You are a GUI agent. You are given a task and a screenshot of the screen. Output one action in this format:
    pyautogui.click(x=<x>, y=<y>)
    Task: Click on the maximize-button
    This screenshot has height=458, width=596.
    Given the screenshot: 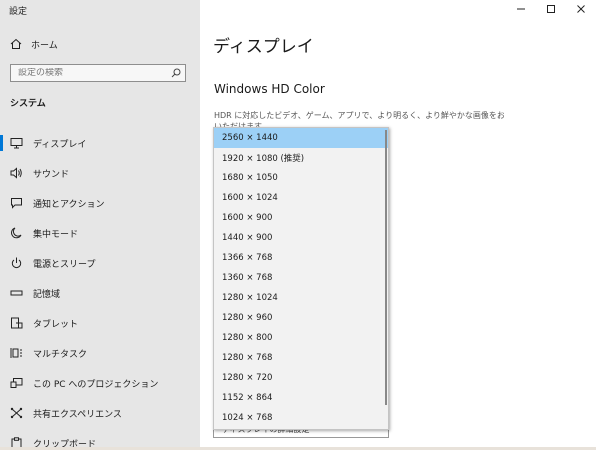 What is the action you would take?
    pyautogui.click(x=551, y=9)
    